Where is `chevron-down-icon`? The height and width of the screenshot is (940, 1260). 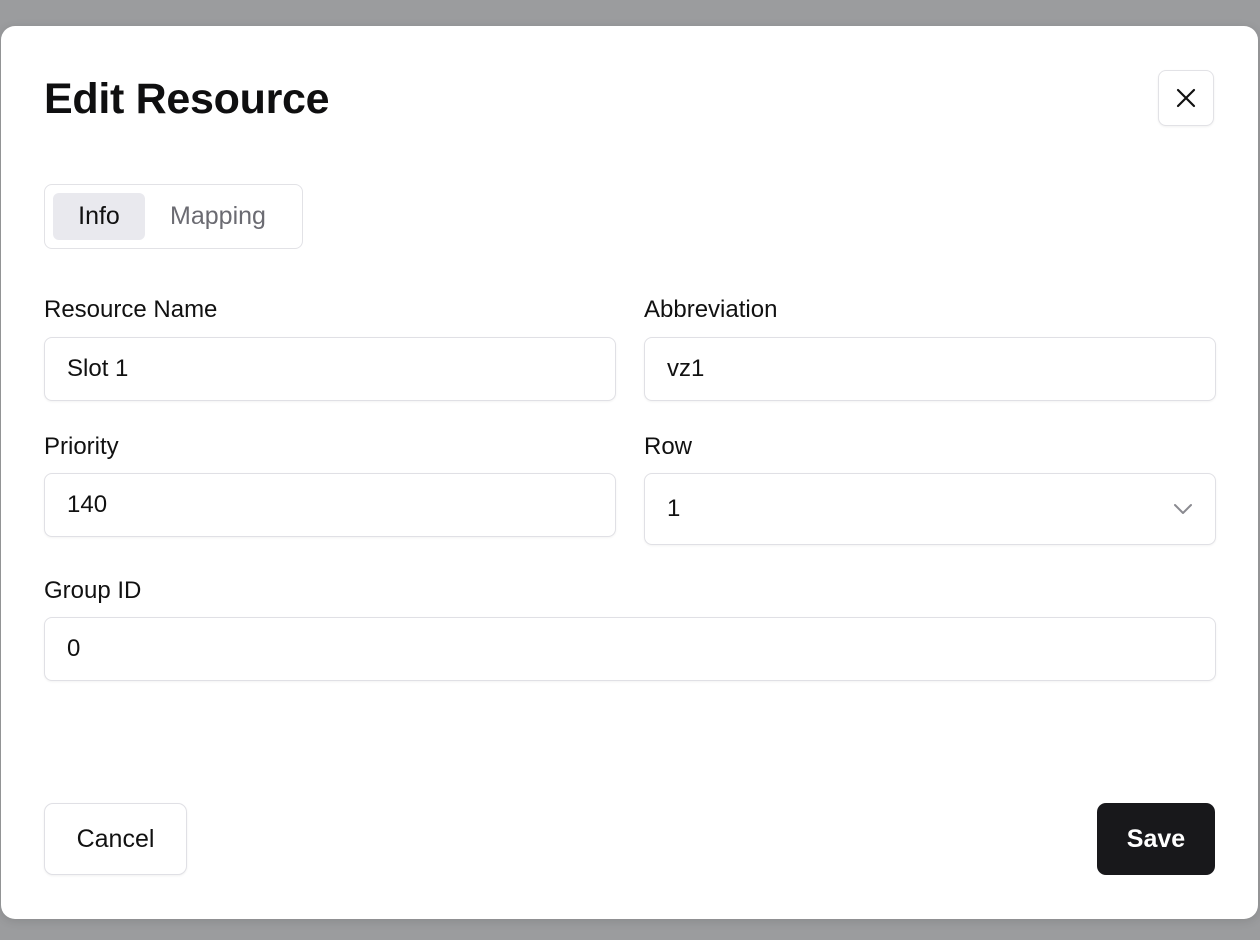
chevron-down-icon is located at coordinates (1183, 509).